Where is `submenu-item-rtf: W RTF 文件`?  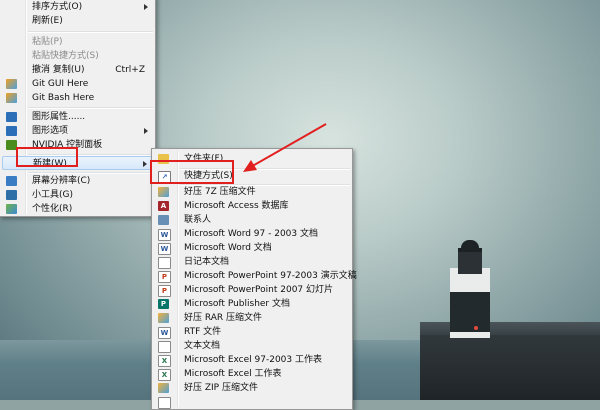 submenu-item-rtf: W RTF 文件 is located at coordinates (252, 332).